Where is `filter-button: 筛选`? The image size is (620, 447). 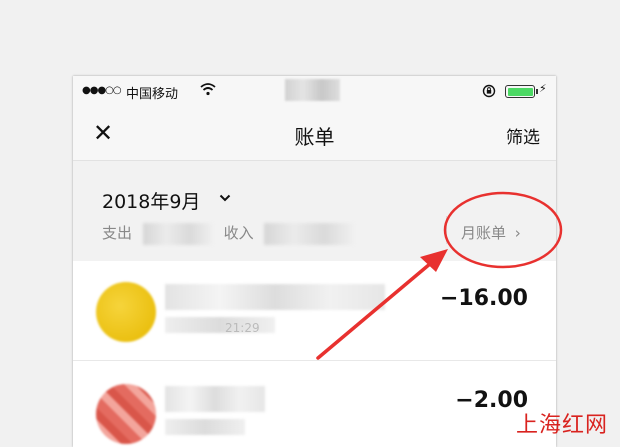
filter-button: 筛选 is located at coordinates (523, 135).